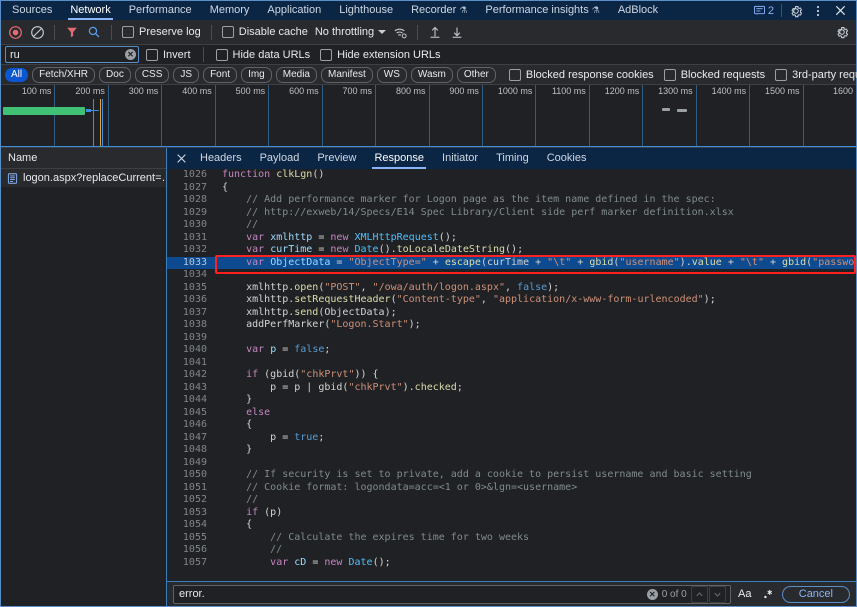 The height and width of the screenshot is (607, 857). What do you see at coordinates (115, 74) in the screenshot?
I see `type-filter-doc: Doc` at bounding box center [115, 74].